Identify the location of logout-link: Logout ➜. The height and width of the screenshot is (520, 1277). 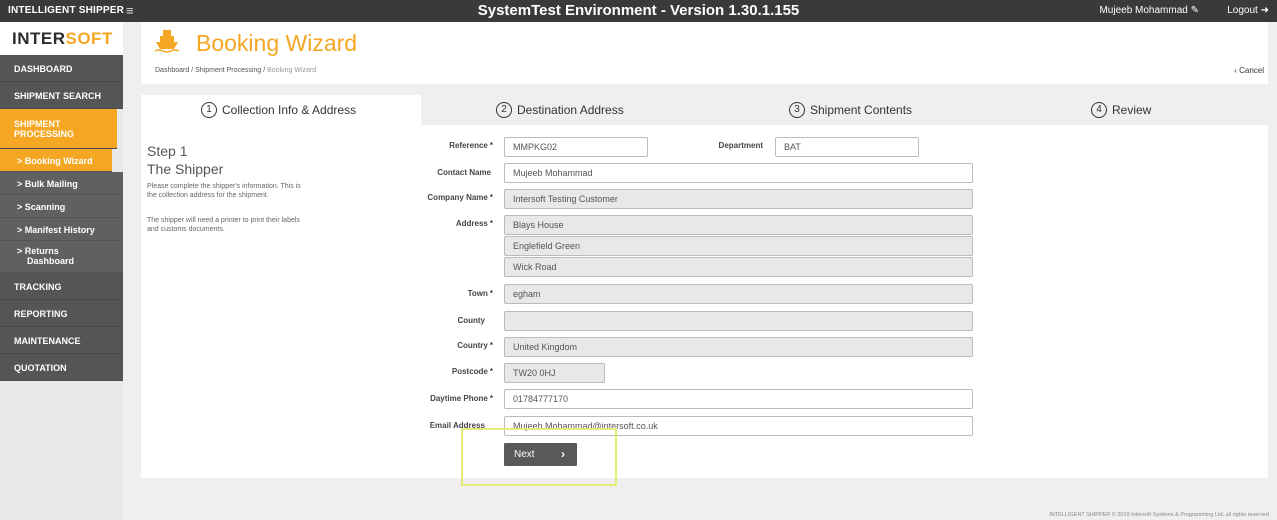
(1248, 10).